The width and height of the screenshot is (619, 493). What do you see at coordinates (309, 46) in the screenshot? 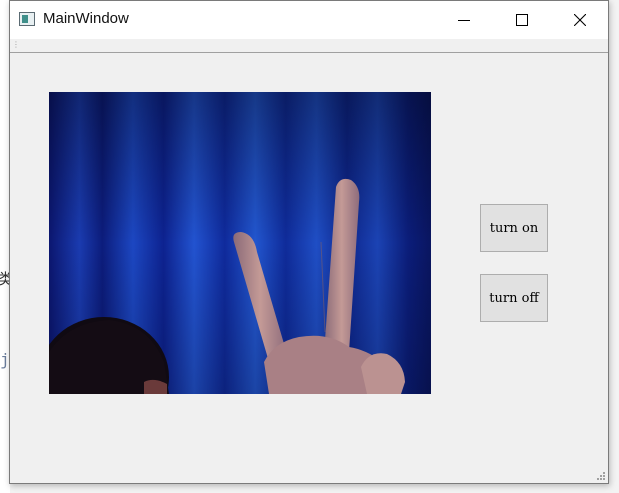
I see `menu-bar: ⋮` at bounding box center [309, 46].